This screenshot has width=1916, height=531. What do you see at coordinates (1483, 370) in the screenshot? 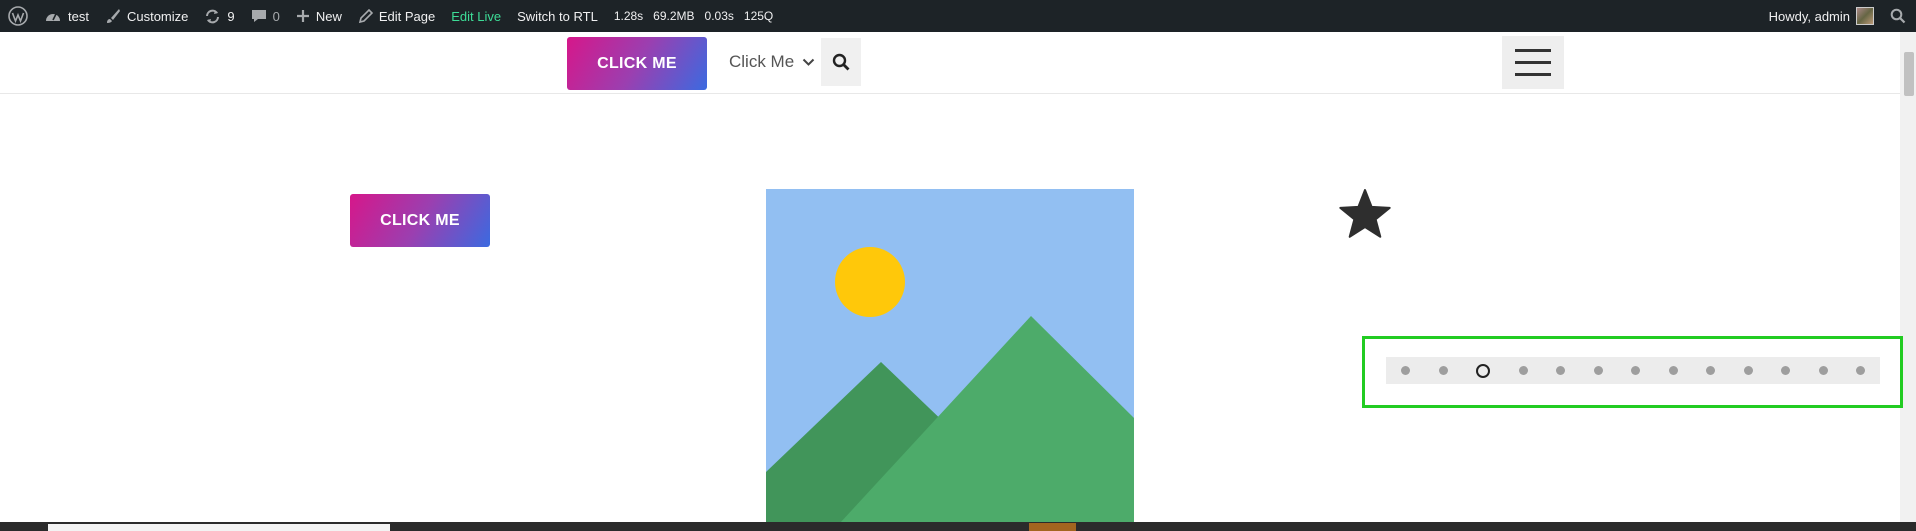
I see `pagination-dot-active` at bounding box center [1483, 370].